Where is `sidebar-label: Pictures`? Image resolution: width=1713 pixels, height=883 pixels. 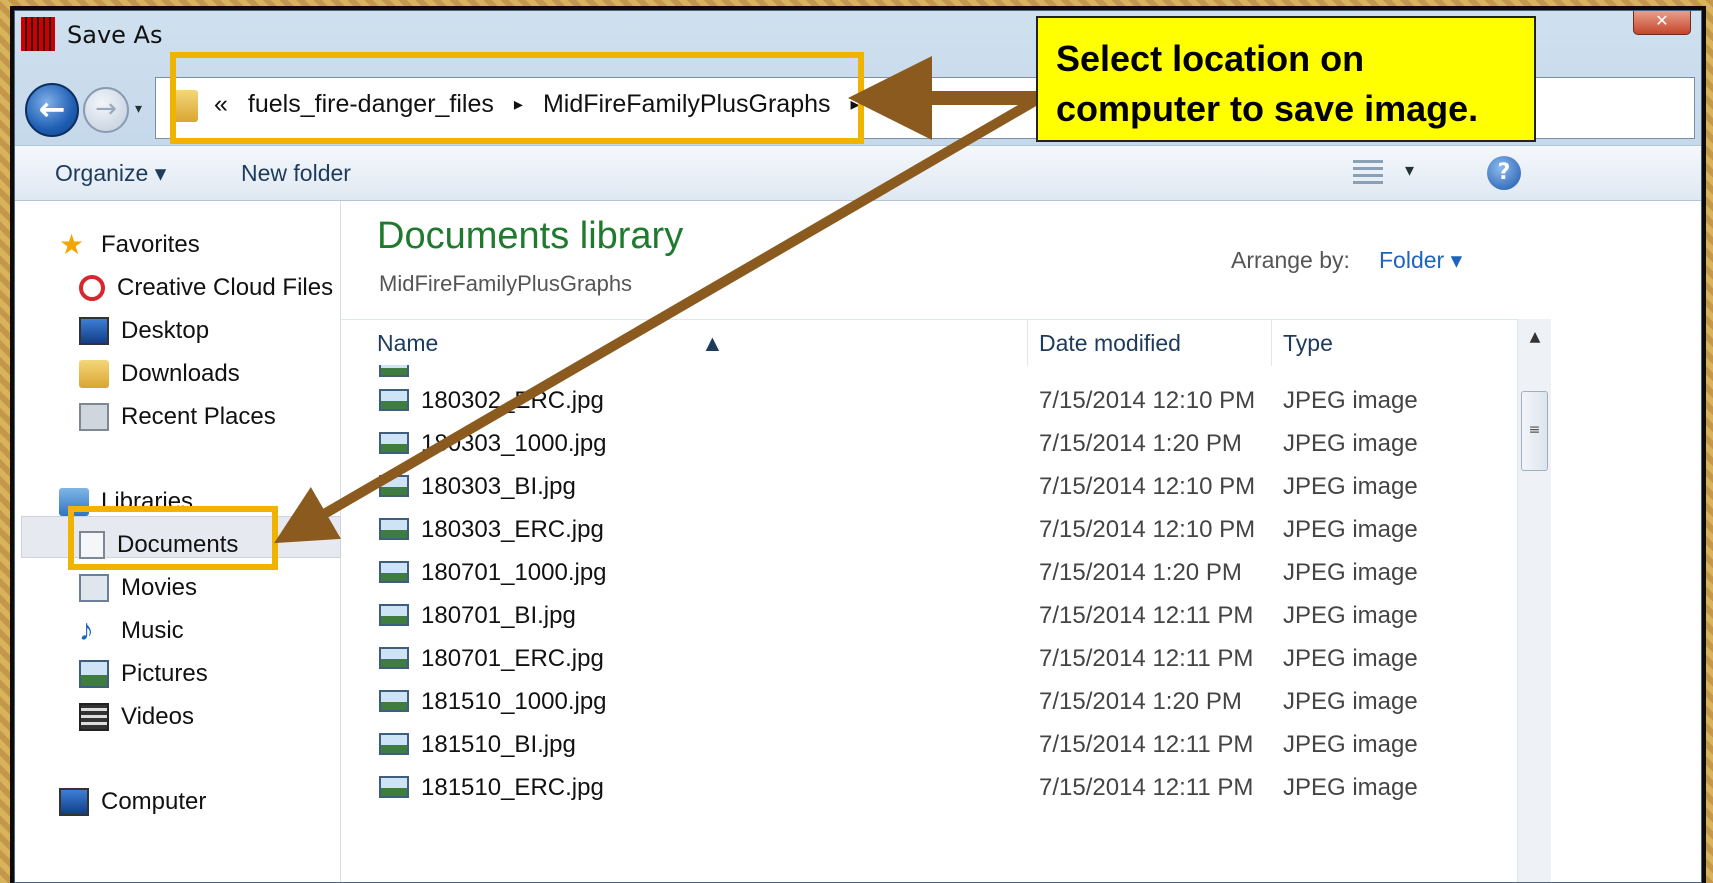
sidebar-label: Pictures is located at coordinates (164, 673).